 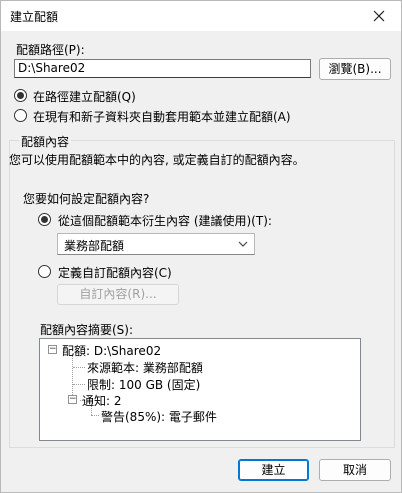 What do you see at coordinates (157, 160) in the screenshot?
I see `properties-description: 您可以使用配額範本中的內容, 或定義自訂的配額內容。` at bounding box center [157, 160].